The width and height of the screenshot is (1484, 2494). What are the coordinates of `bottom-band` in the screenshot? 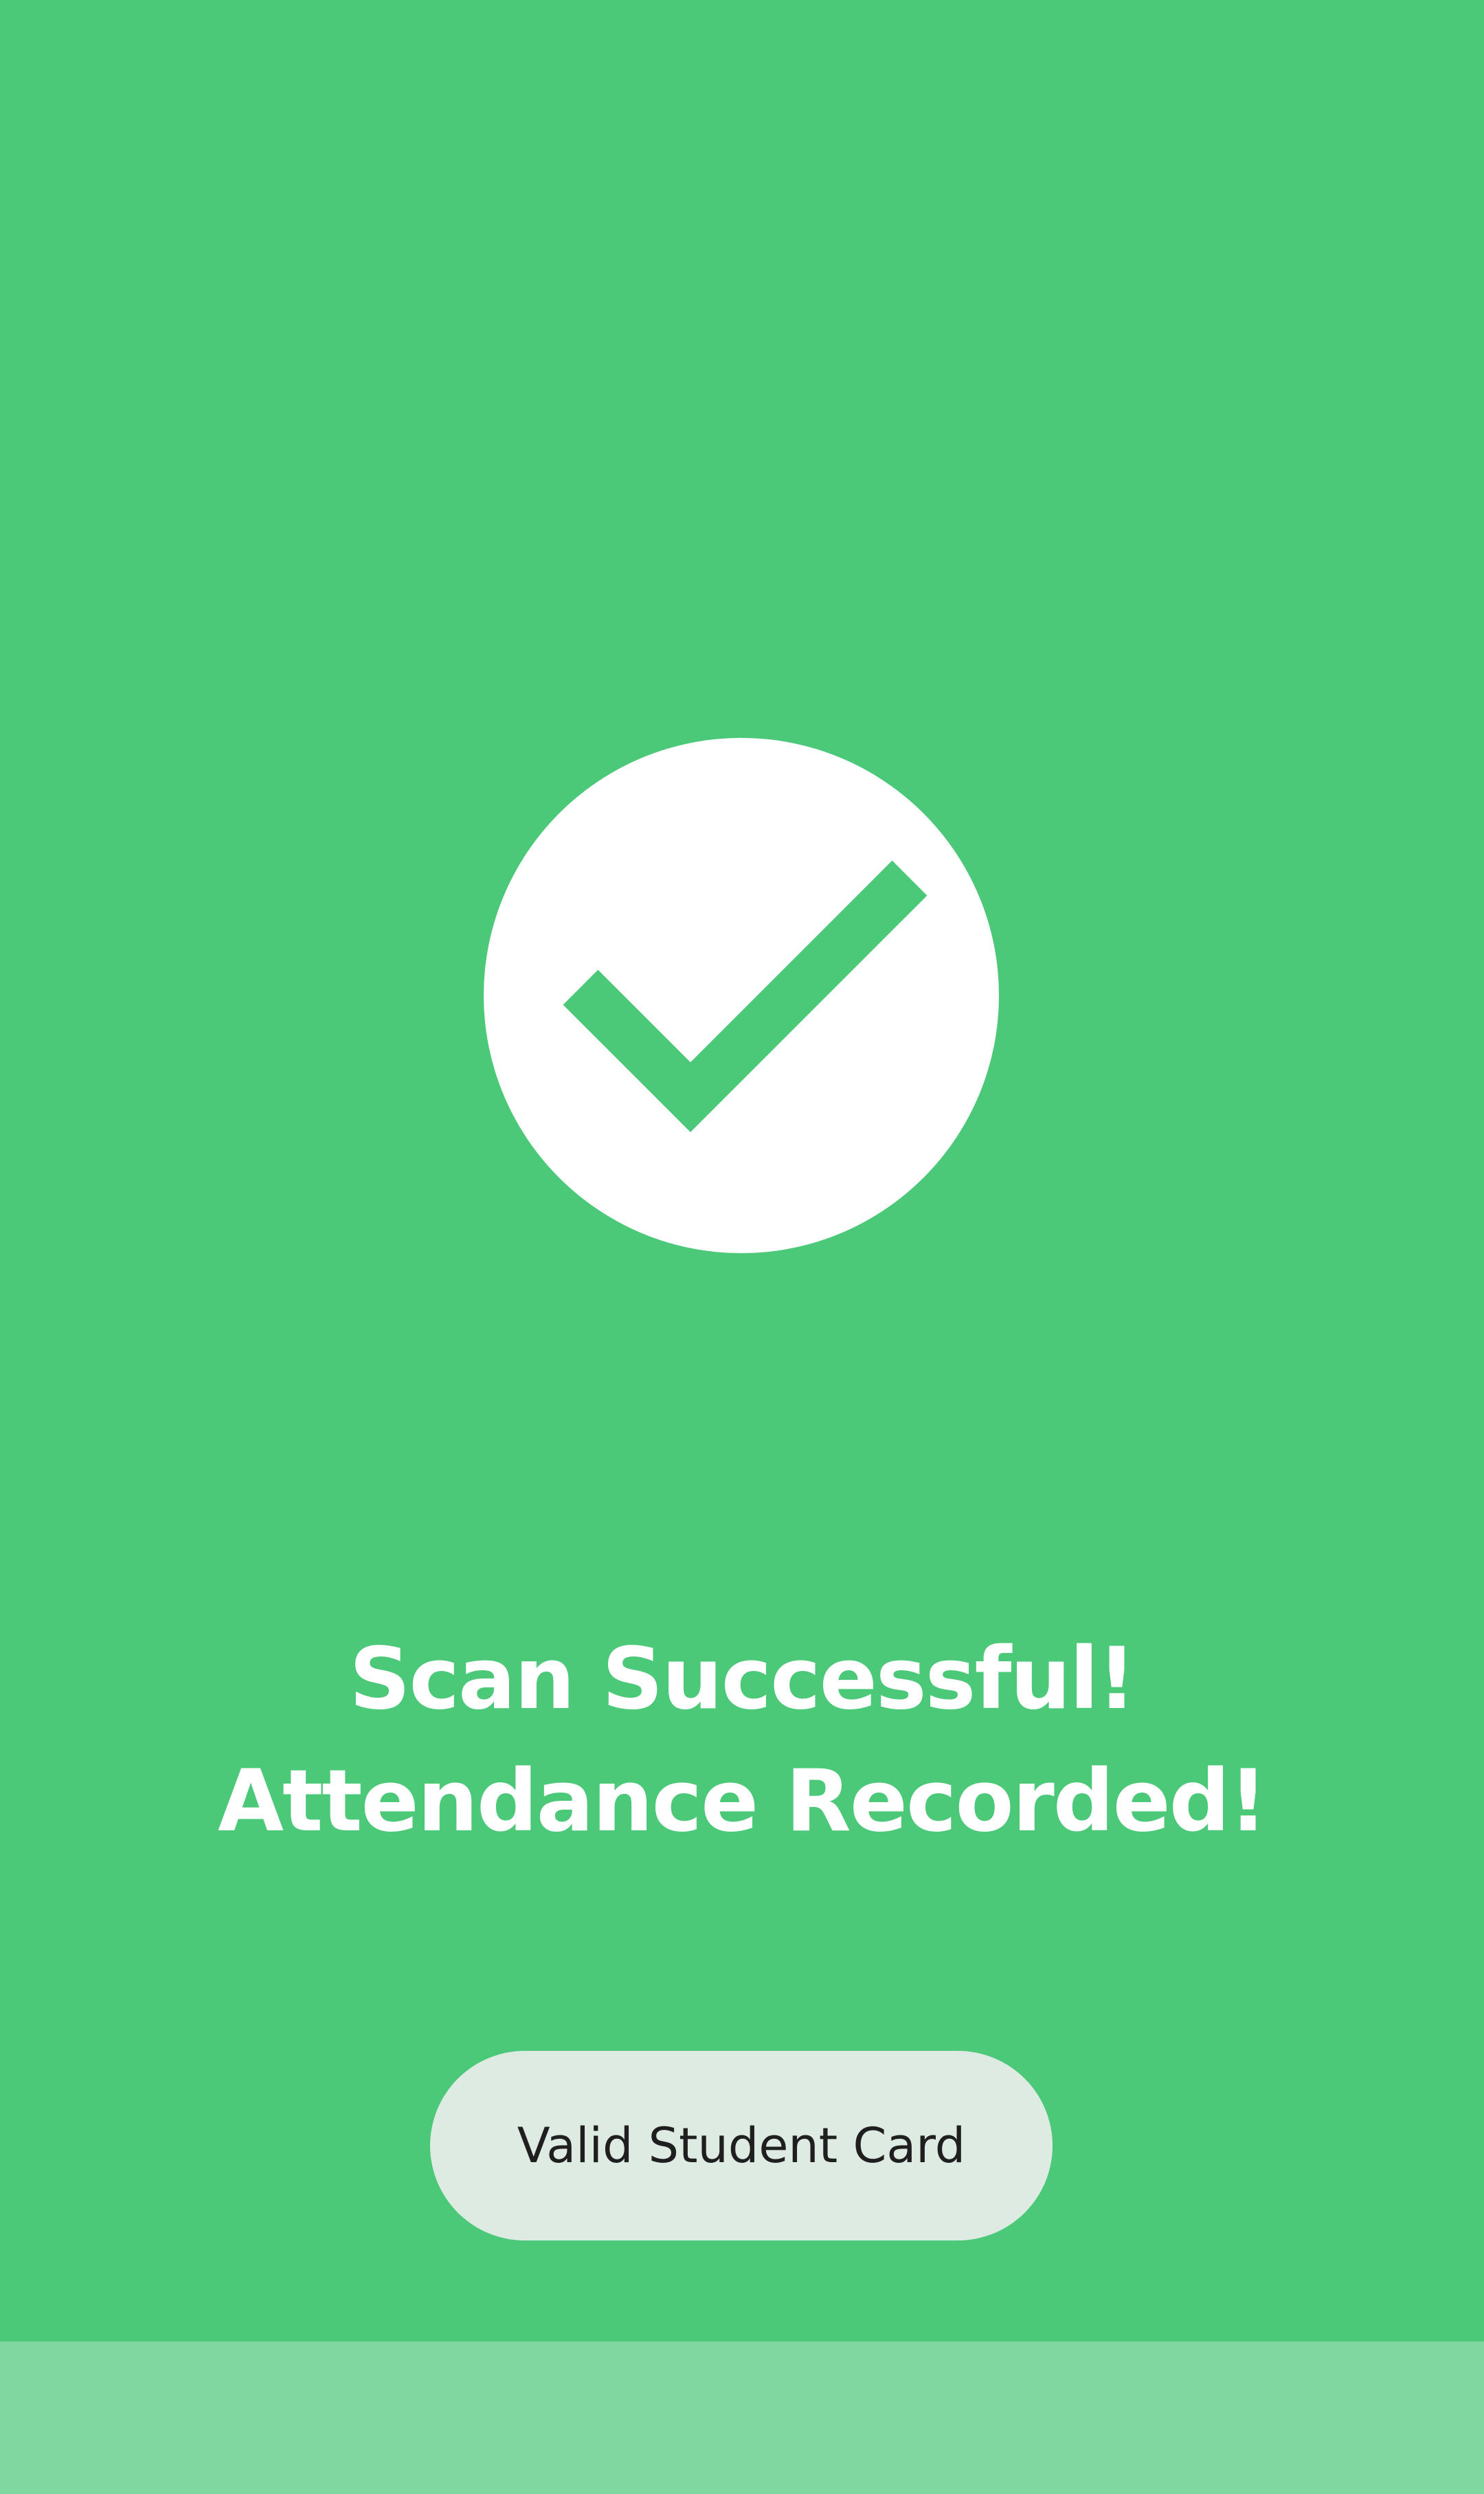 It's located at (742, 2417).